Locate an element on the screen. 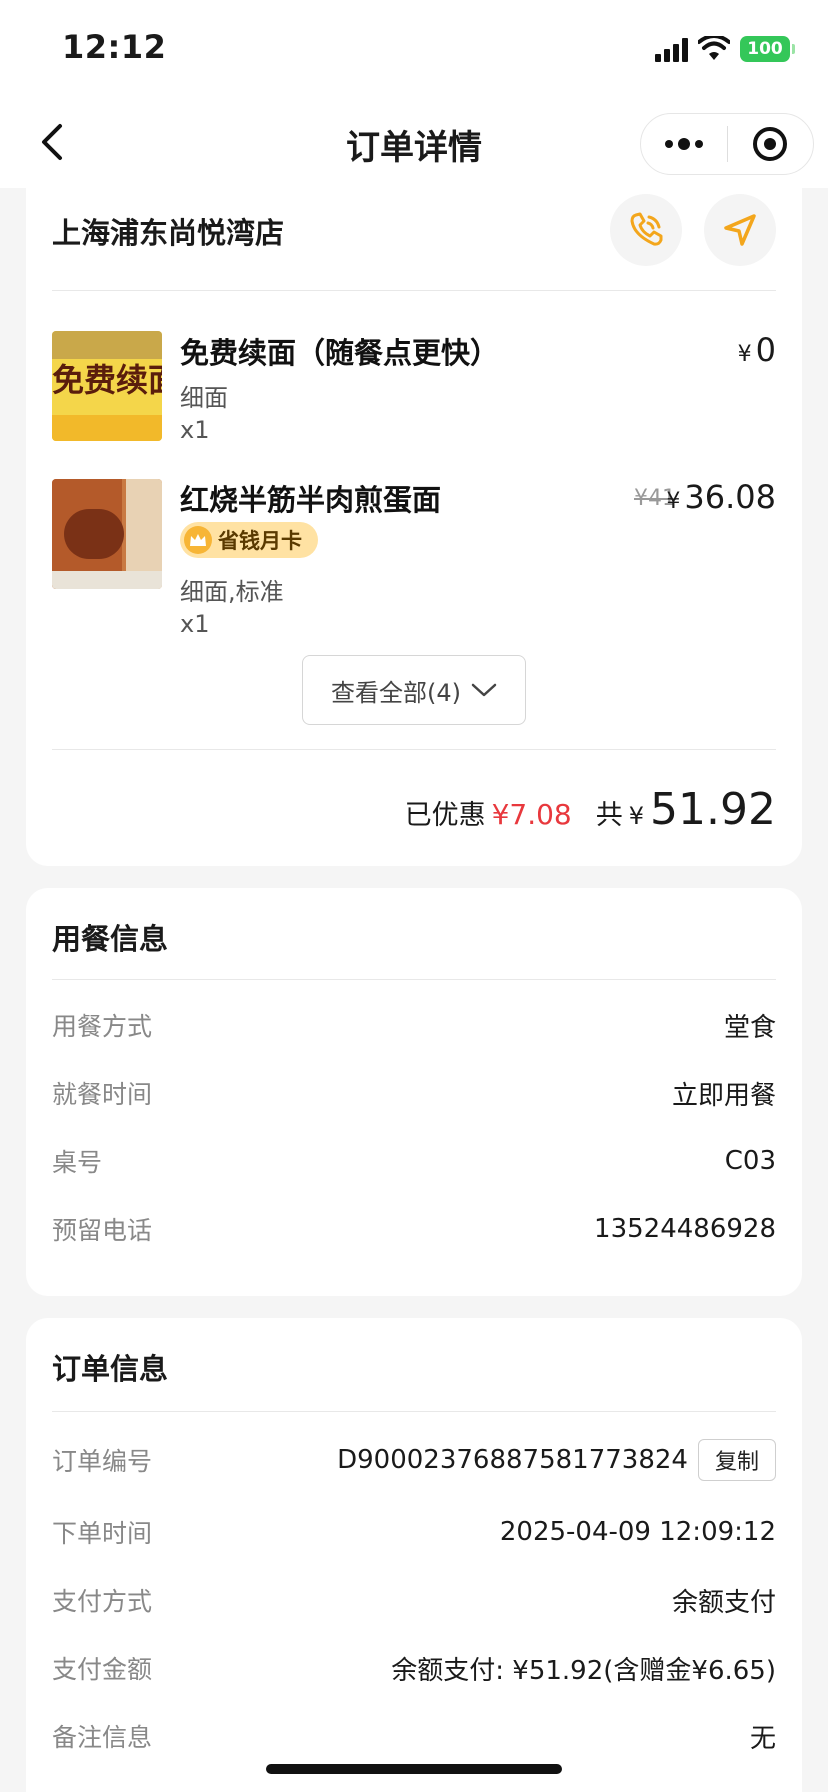  info-value: 13524486928 is located at coordinates (685, 1229).